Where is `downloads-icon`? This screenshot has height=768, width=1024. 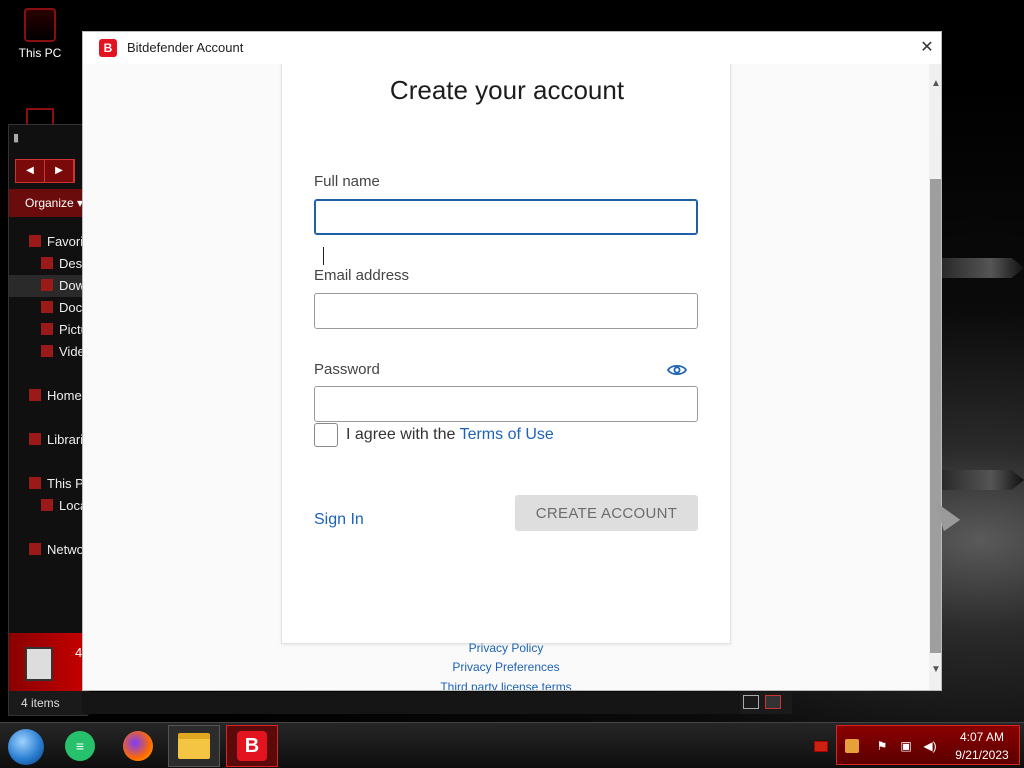
downloads-icon is located at coordinates (47, 285).